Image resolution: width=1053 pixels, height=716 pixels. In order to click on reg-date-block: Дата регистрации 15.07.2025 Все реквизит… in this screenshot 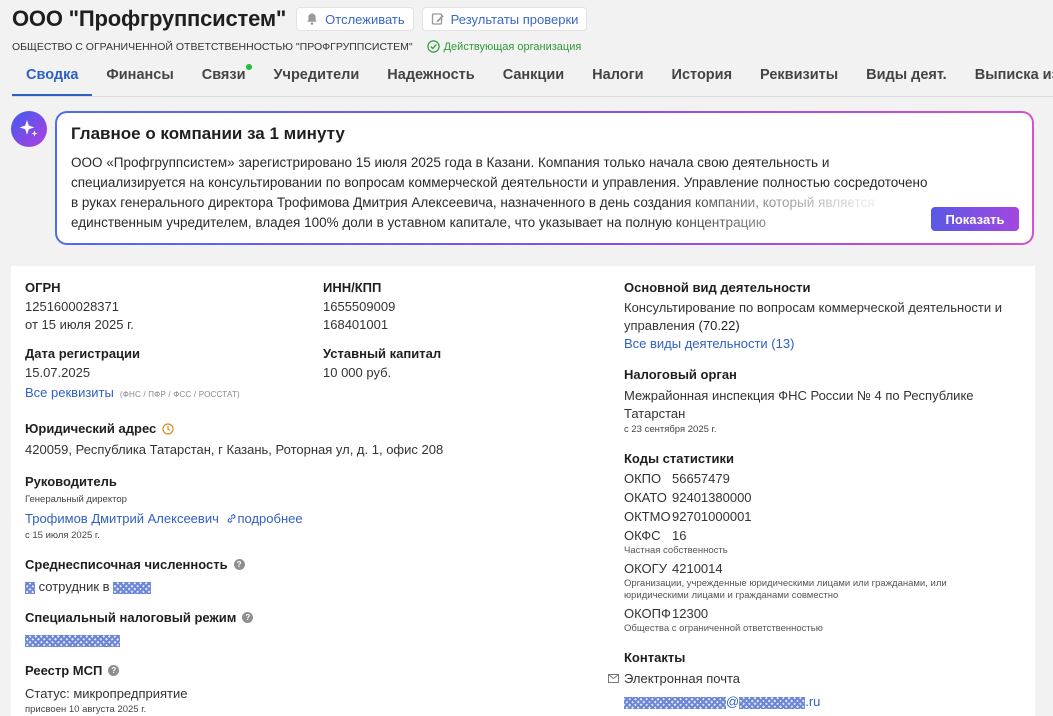, I will do `click(132, 375)`.